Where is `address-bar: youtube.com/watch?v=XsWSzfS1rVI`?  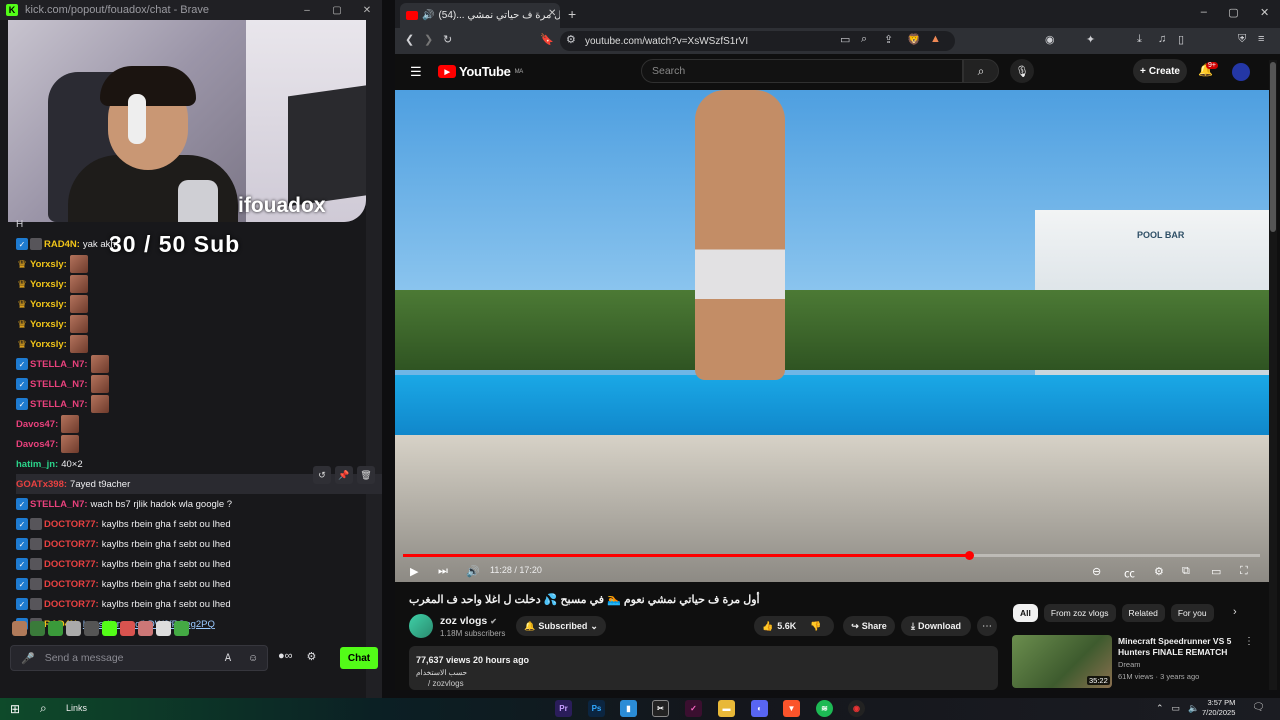 address-bar: youtube.com/watch?v=XsWSzfS1rVI is located at coordinates (757, 41).